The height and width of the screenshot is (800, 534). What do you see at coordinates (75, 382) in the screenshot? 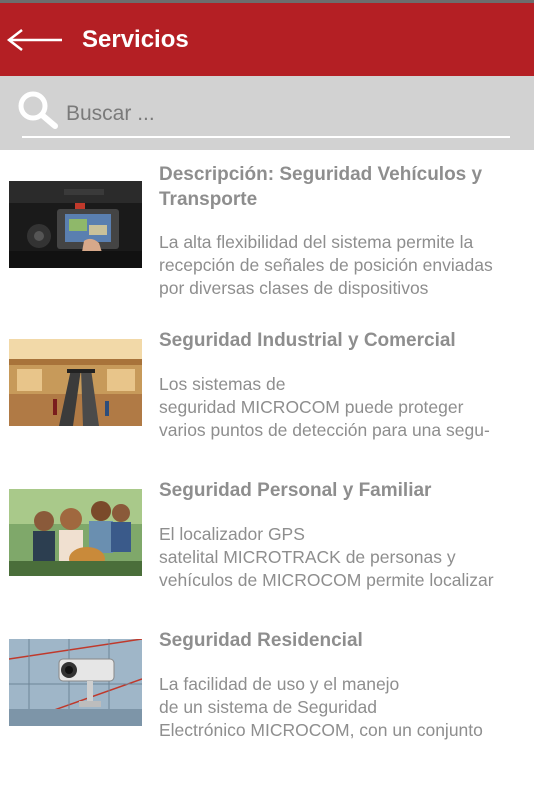
I see `escalator-mall-image` at bounding box center [75, 382].